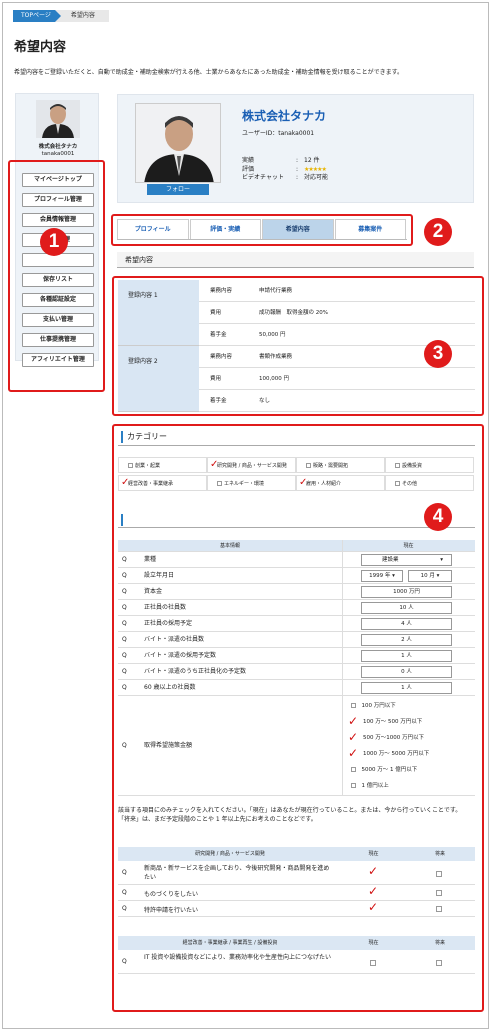 This screenshot has height=1032, width=493. Describe the element at coordinates (178, 143) in the screenshot. I see `profile-photo` at that location.